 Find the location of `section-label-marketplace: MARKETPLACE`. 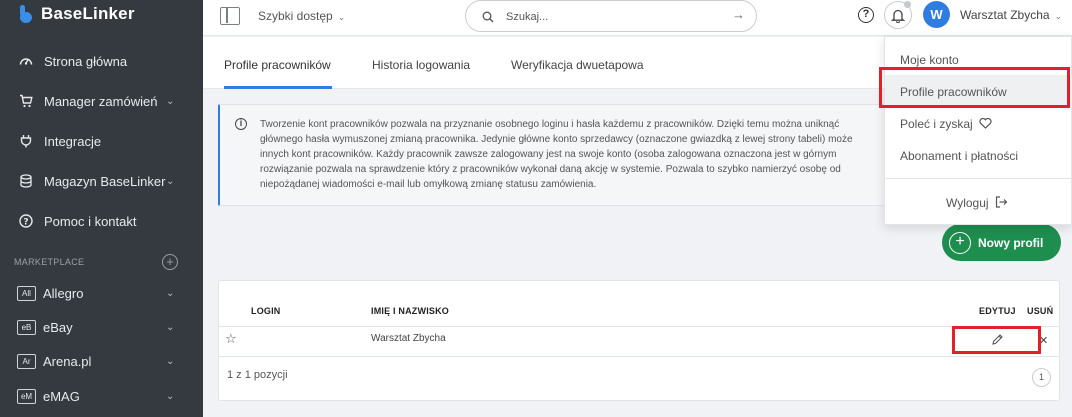

section-label-marketplace: MARKETPLACE is located at coordinates (49, 262).